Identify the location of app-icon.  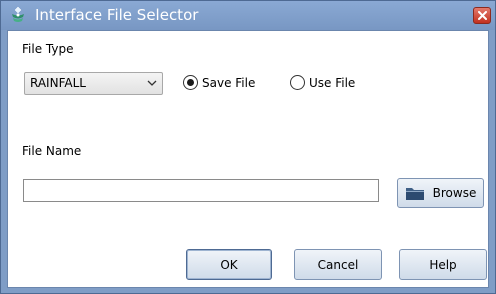
(18, 14).